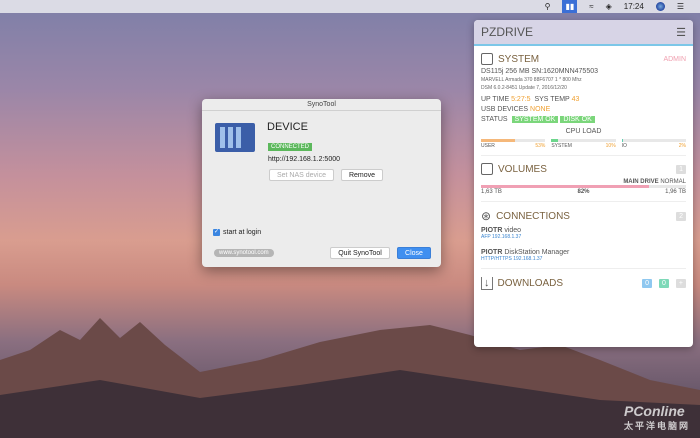 Image resolution: width=700 pixels, height=438 pixels. What do you see at coordinates (533, 216) in the screenshot?
I see `connections-title: CONNECTIONS` at bounding box center [533, 216].